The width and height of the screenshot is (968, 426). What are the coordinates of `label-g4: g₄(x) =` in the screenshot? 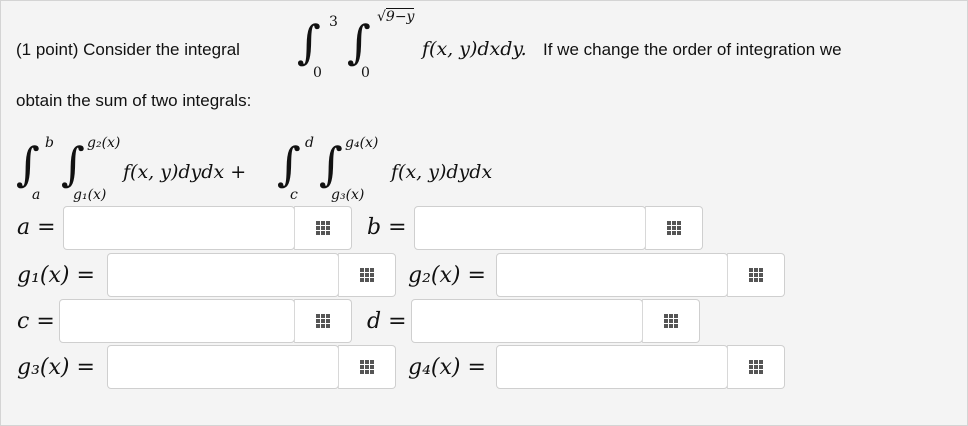 It's located at (447, 367).